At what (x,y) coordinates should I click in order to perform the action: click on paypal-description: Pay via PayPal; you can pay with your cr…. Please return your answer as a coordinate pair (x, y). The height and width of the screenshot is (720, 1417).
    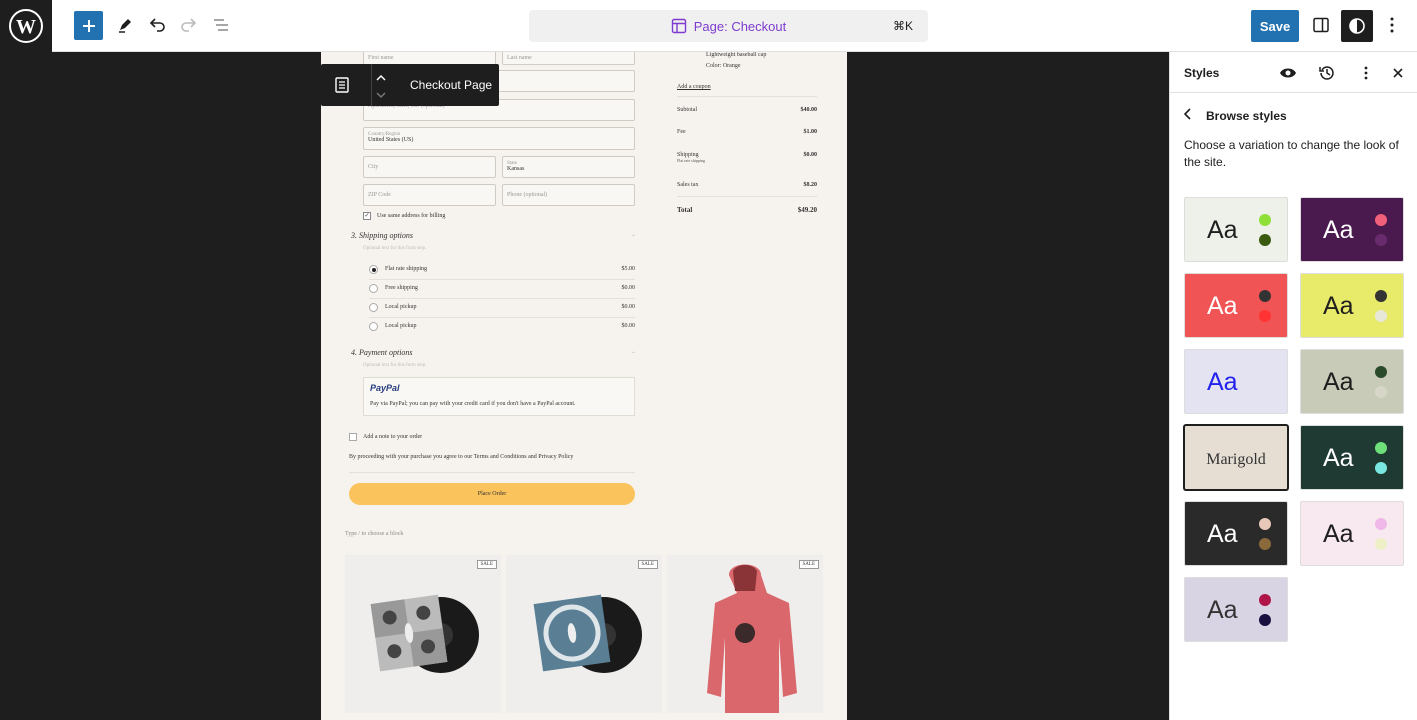
    Looking at the image, I should click on (473, 404).